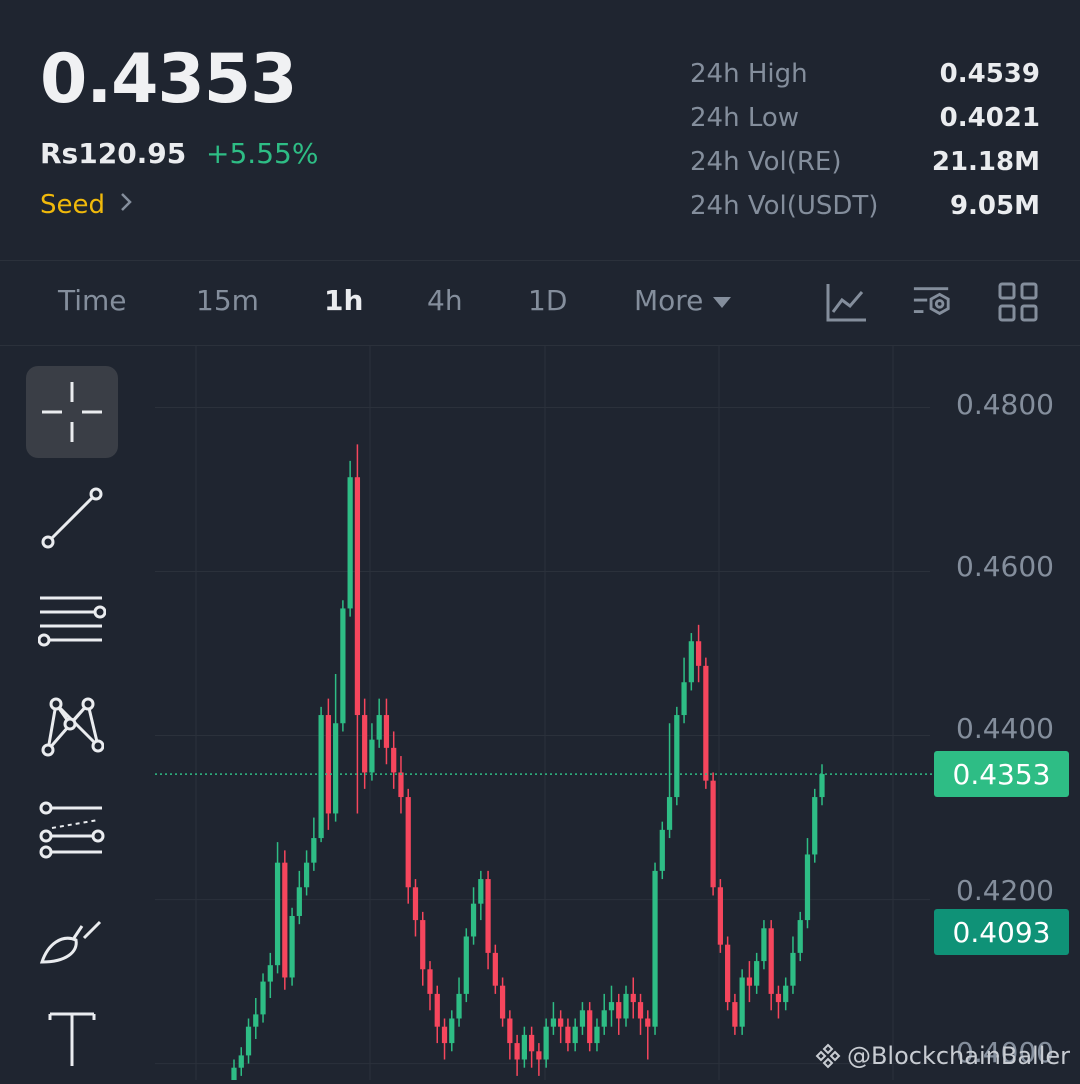  Describe the element at coordinates (828, 1056) in the screenshot. I see `binance-logo-icon` at that location.